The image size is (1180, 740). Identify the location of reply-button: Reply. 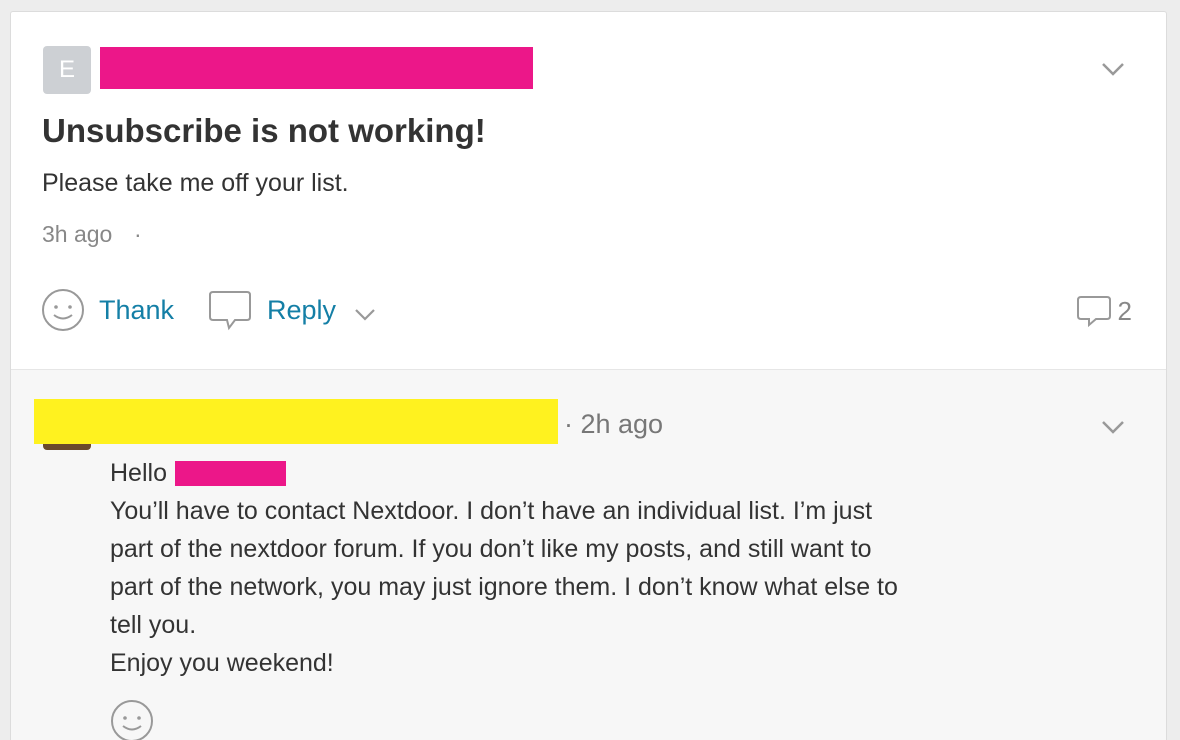
(271, 310).